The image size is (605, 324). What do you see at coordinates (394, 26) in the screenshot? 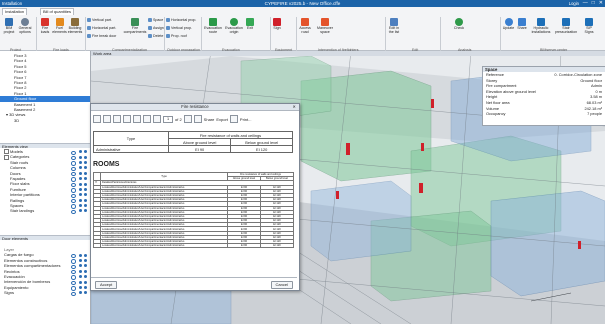
I see `edit-in-list-button: Edit in the list` at bounding box center [394, 26].